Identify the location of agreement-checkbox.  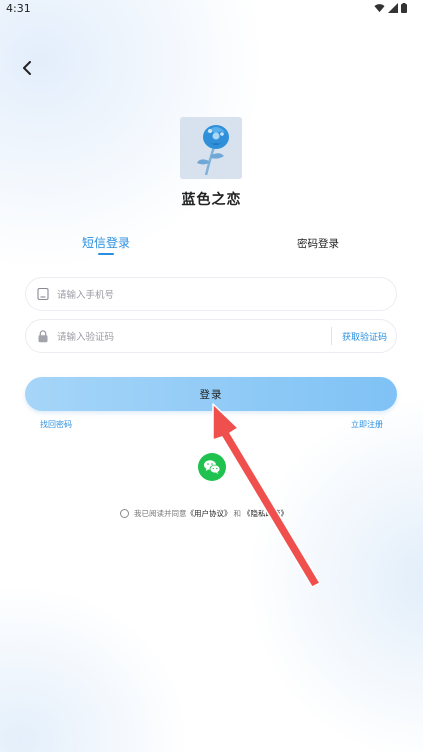
(124, 513).